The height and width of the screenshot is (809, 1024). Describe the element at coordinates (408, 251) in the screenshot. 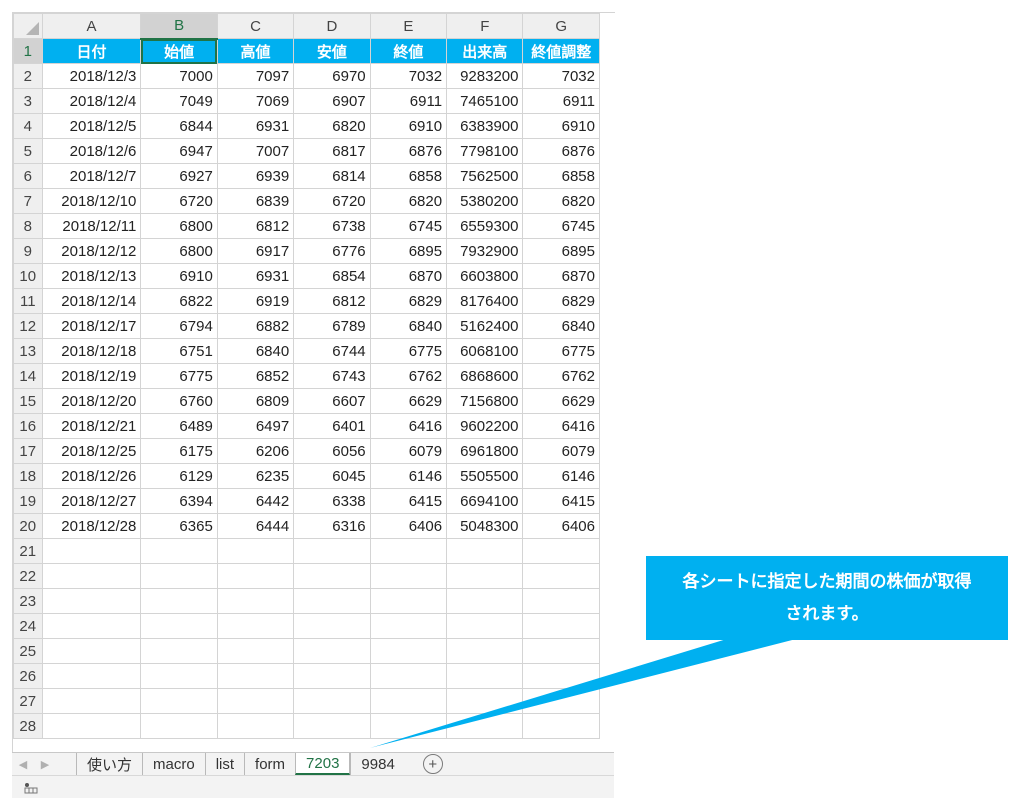

I see `value-cell: 6895` at that location.